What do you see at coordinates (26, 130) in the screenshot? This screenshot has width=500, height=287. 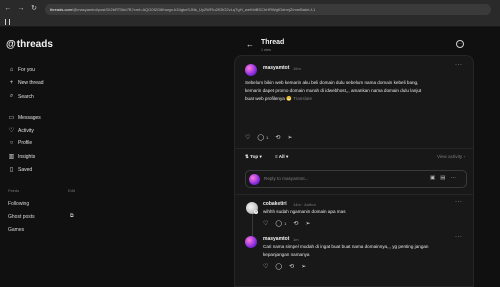 I see `sidebar-item-label: Activity` at bounding box center [26, 130].